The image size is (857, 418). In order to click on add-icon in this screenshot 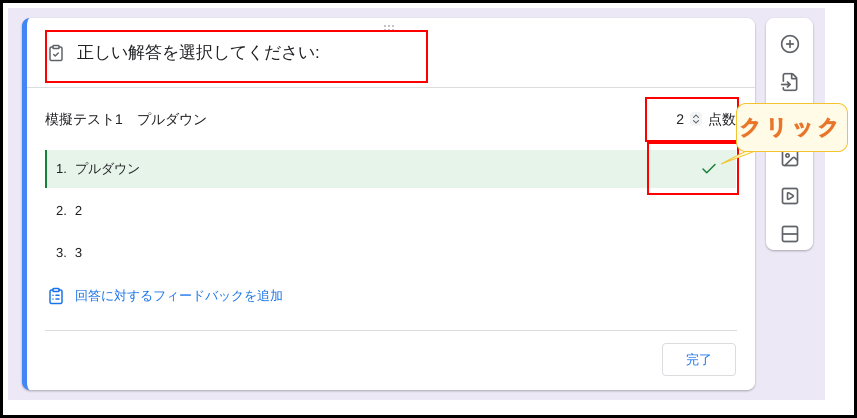, I will do `click(790, 44)`.